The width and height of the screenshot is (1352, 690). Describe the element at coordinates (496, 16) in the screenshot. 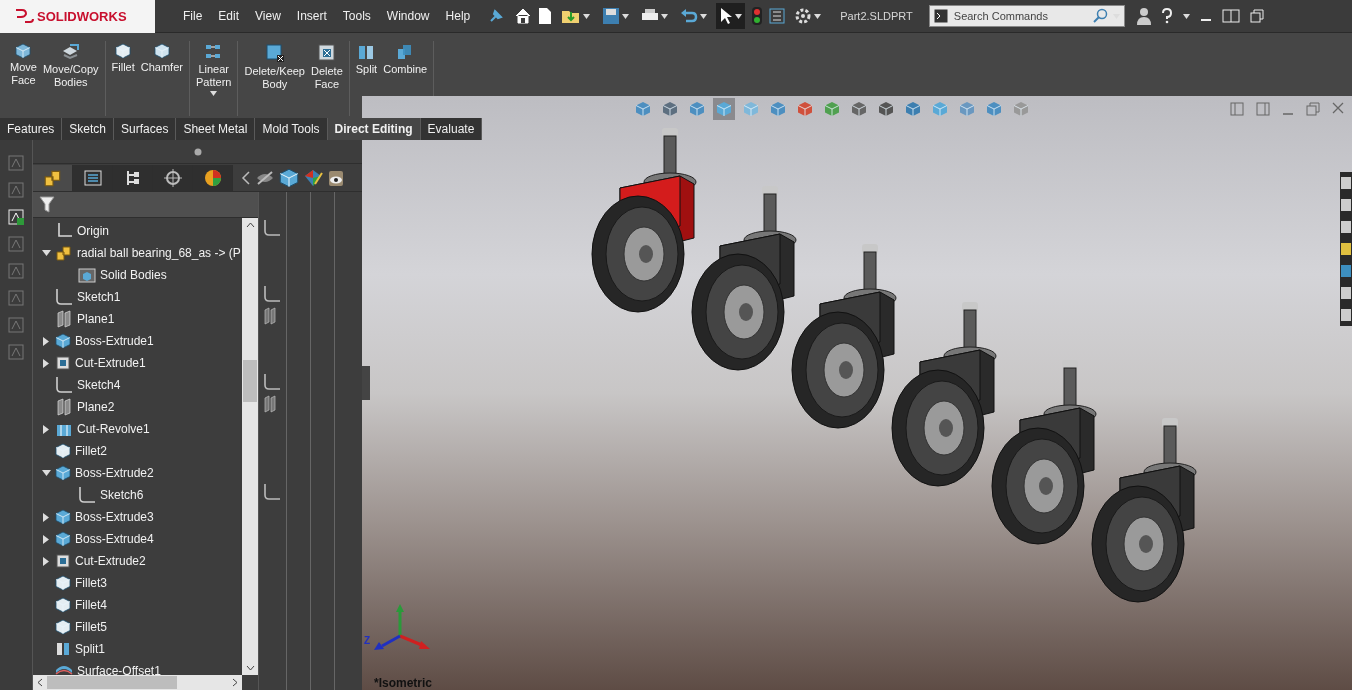

I see `pin-icon` at that location.